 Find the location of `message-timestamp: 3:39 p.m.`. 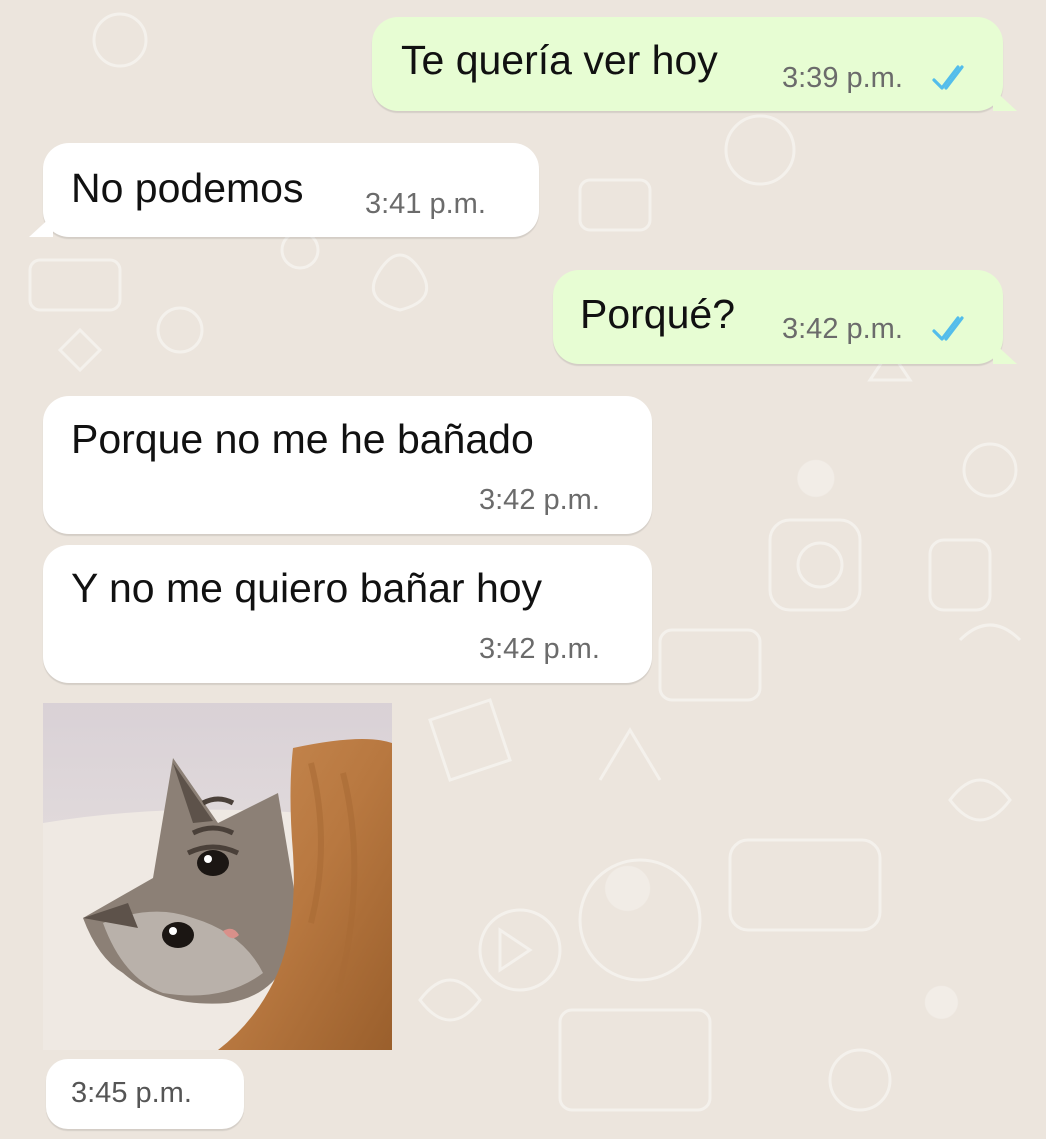

message-timestamp: 3:39 p.m. is located at coordinates (842, 78).